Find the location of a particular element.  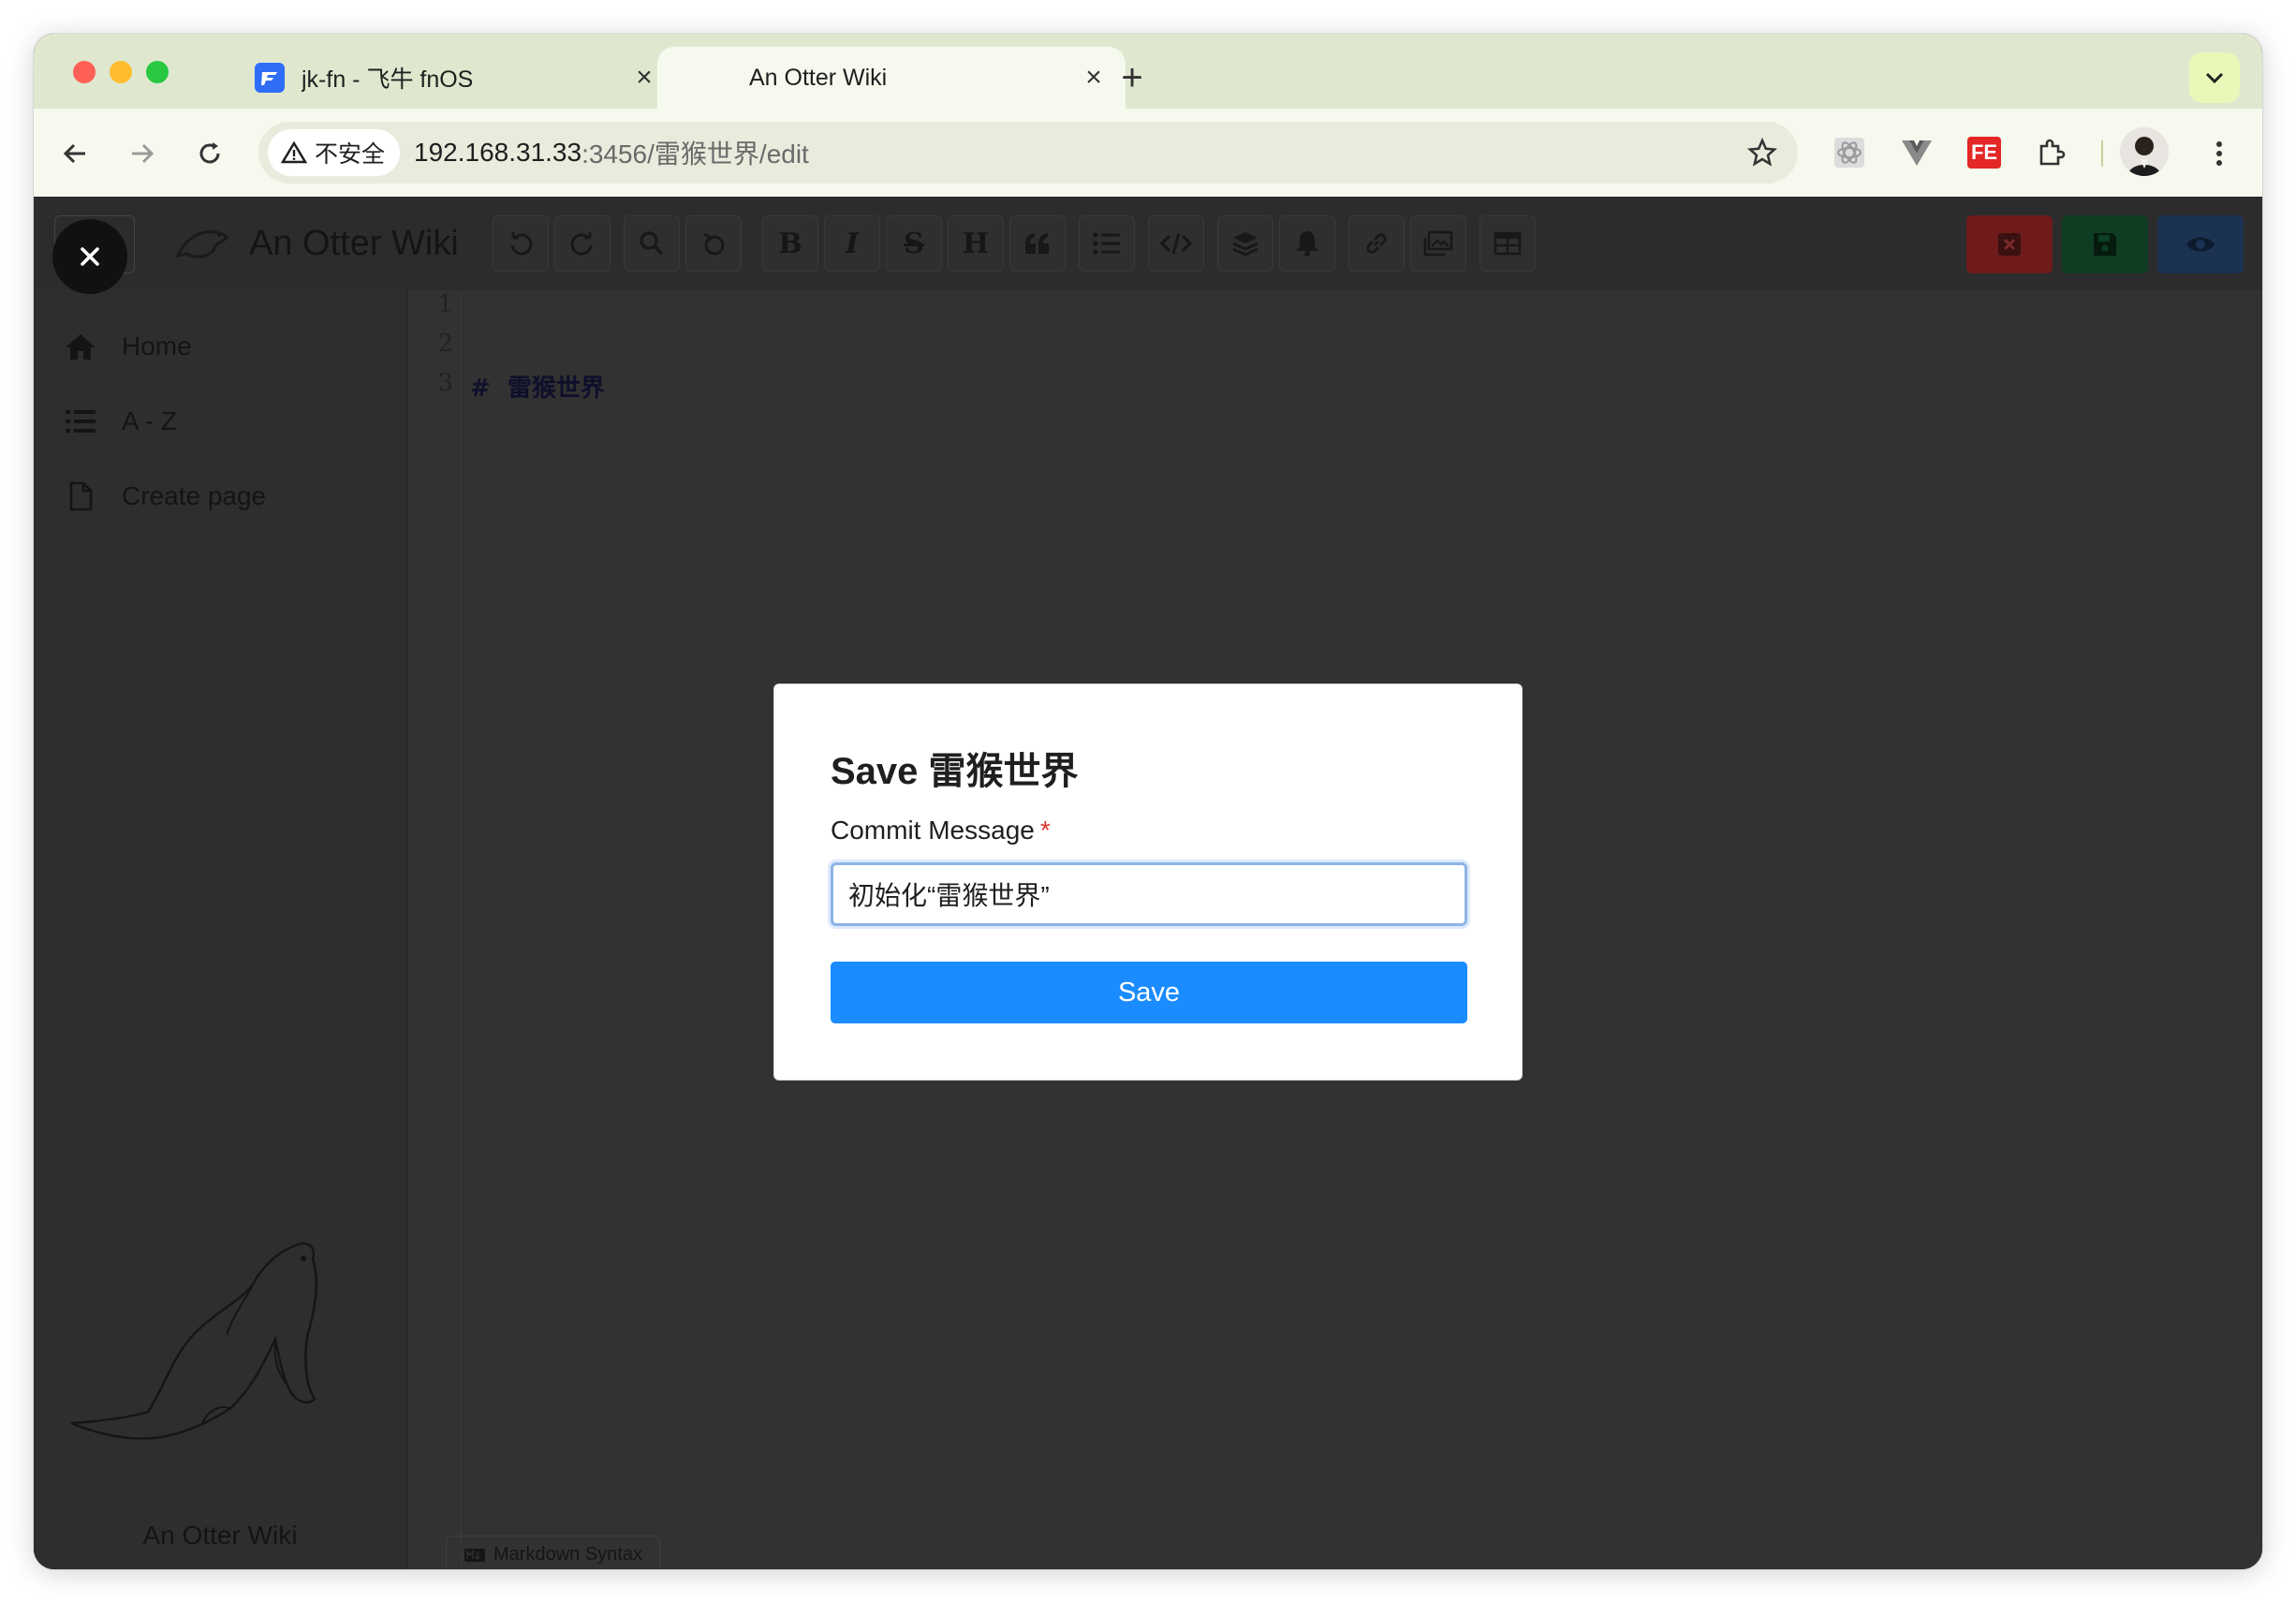

sidebar-item-label: Create page is located at coordinates (194, 495).